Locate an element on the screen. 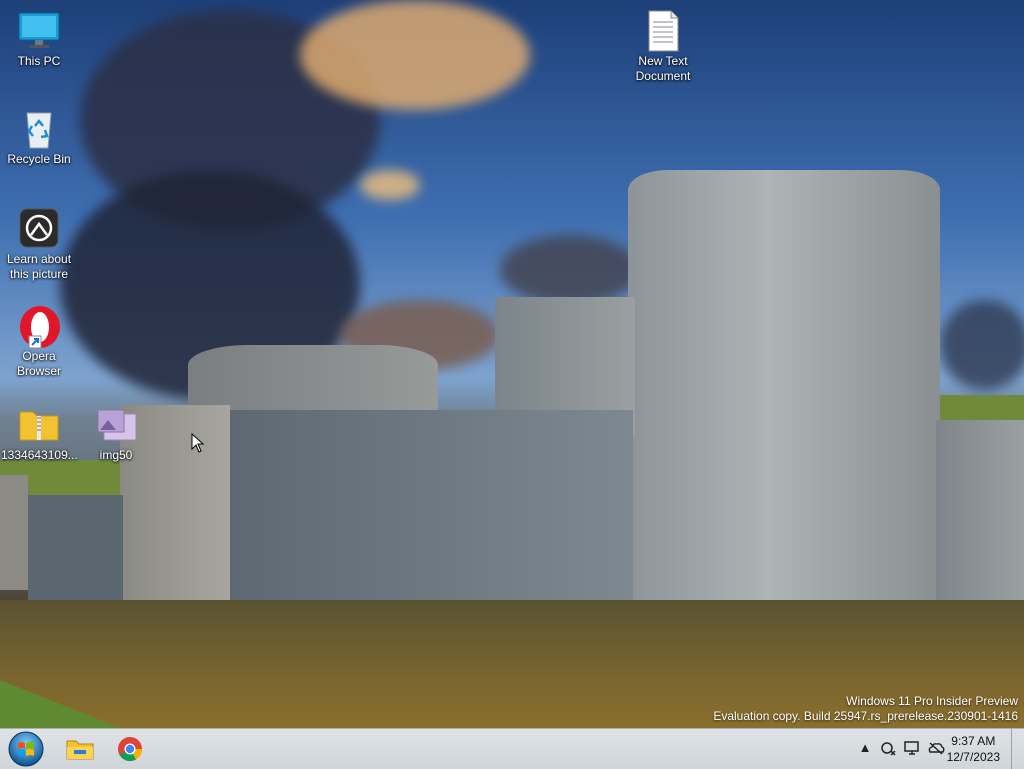 This screenshot has width=1024, height=769. desktop-icon-label: This PC is located at coordinates (39, 61).